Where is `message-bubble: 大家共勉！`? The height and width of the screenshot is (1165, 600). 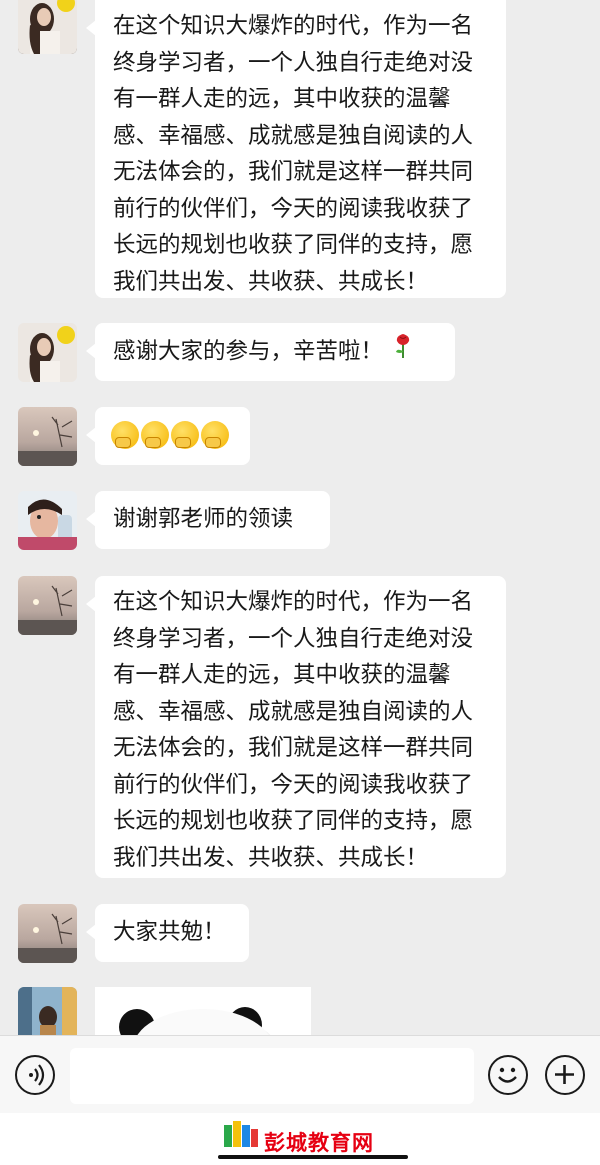
message-bubble: 大家共勉！ is located at coordinates (167, 933).